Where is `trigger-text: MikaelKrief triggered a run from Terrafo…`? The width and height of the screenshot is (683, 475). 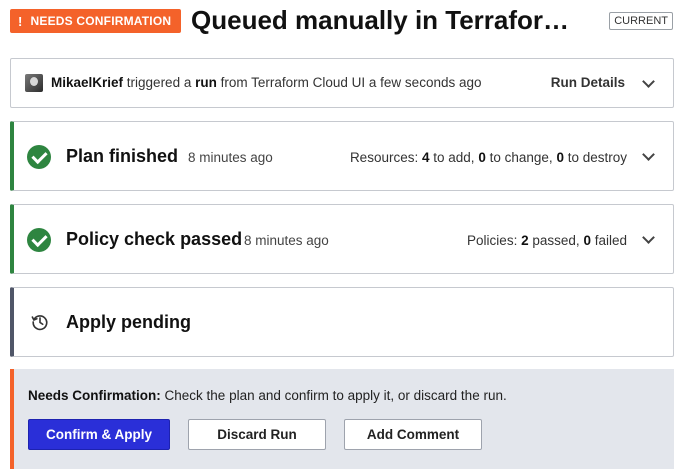
trigger-text: MikaelKrief triggered a run from Terrafo… is located at coordinates (266, 82).